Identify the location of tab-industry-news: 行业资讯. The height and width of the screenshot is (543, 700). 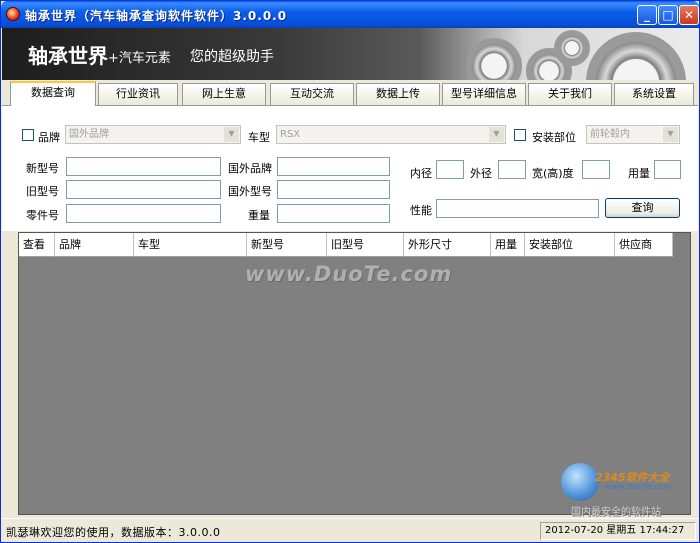
(138, 94).